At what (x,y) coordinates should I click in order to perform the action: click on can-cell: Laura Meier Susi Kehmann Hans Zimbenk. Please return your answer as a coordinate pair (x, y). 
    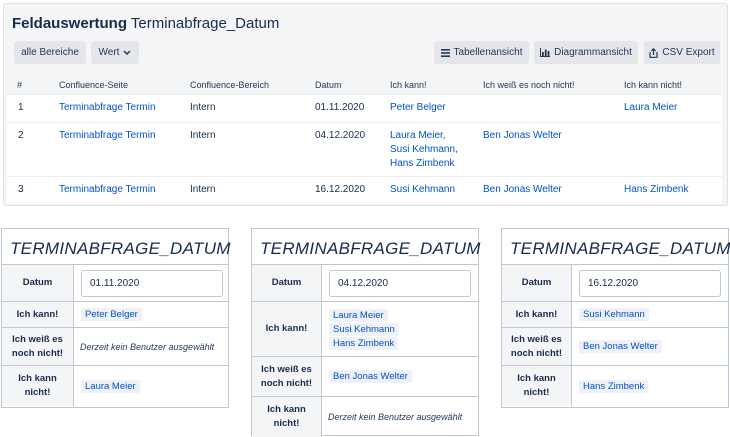
    Looking at the image, I should click on (364, 329).